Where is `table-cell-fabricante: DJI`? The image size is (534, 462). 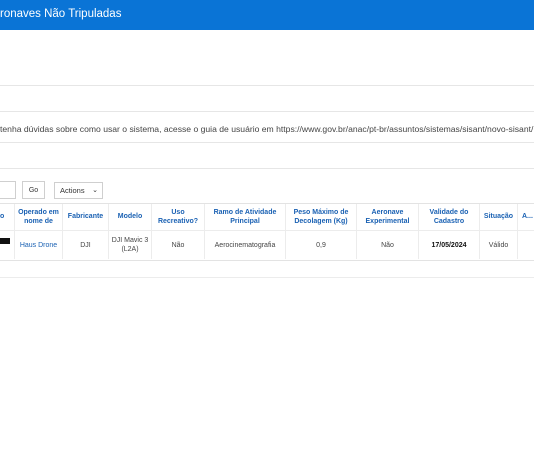 table-cell-fabricante: DJI is located at coordinates (85, 245).